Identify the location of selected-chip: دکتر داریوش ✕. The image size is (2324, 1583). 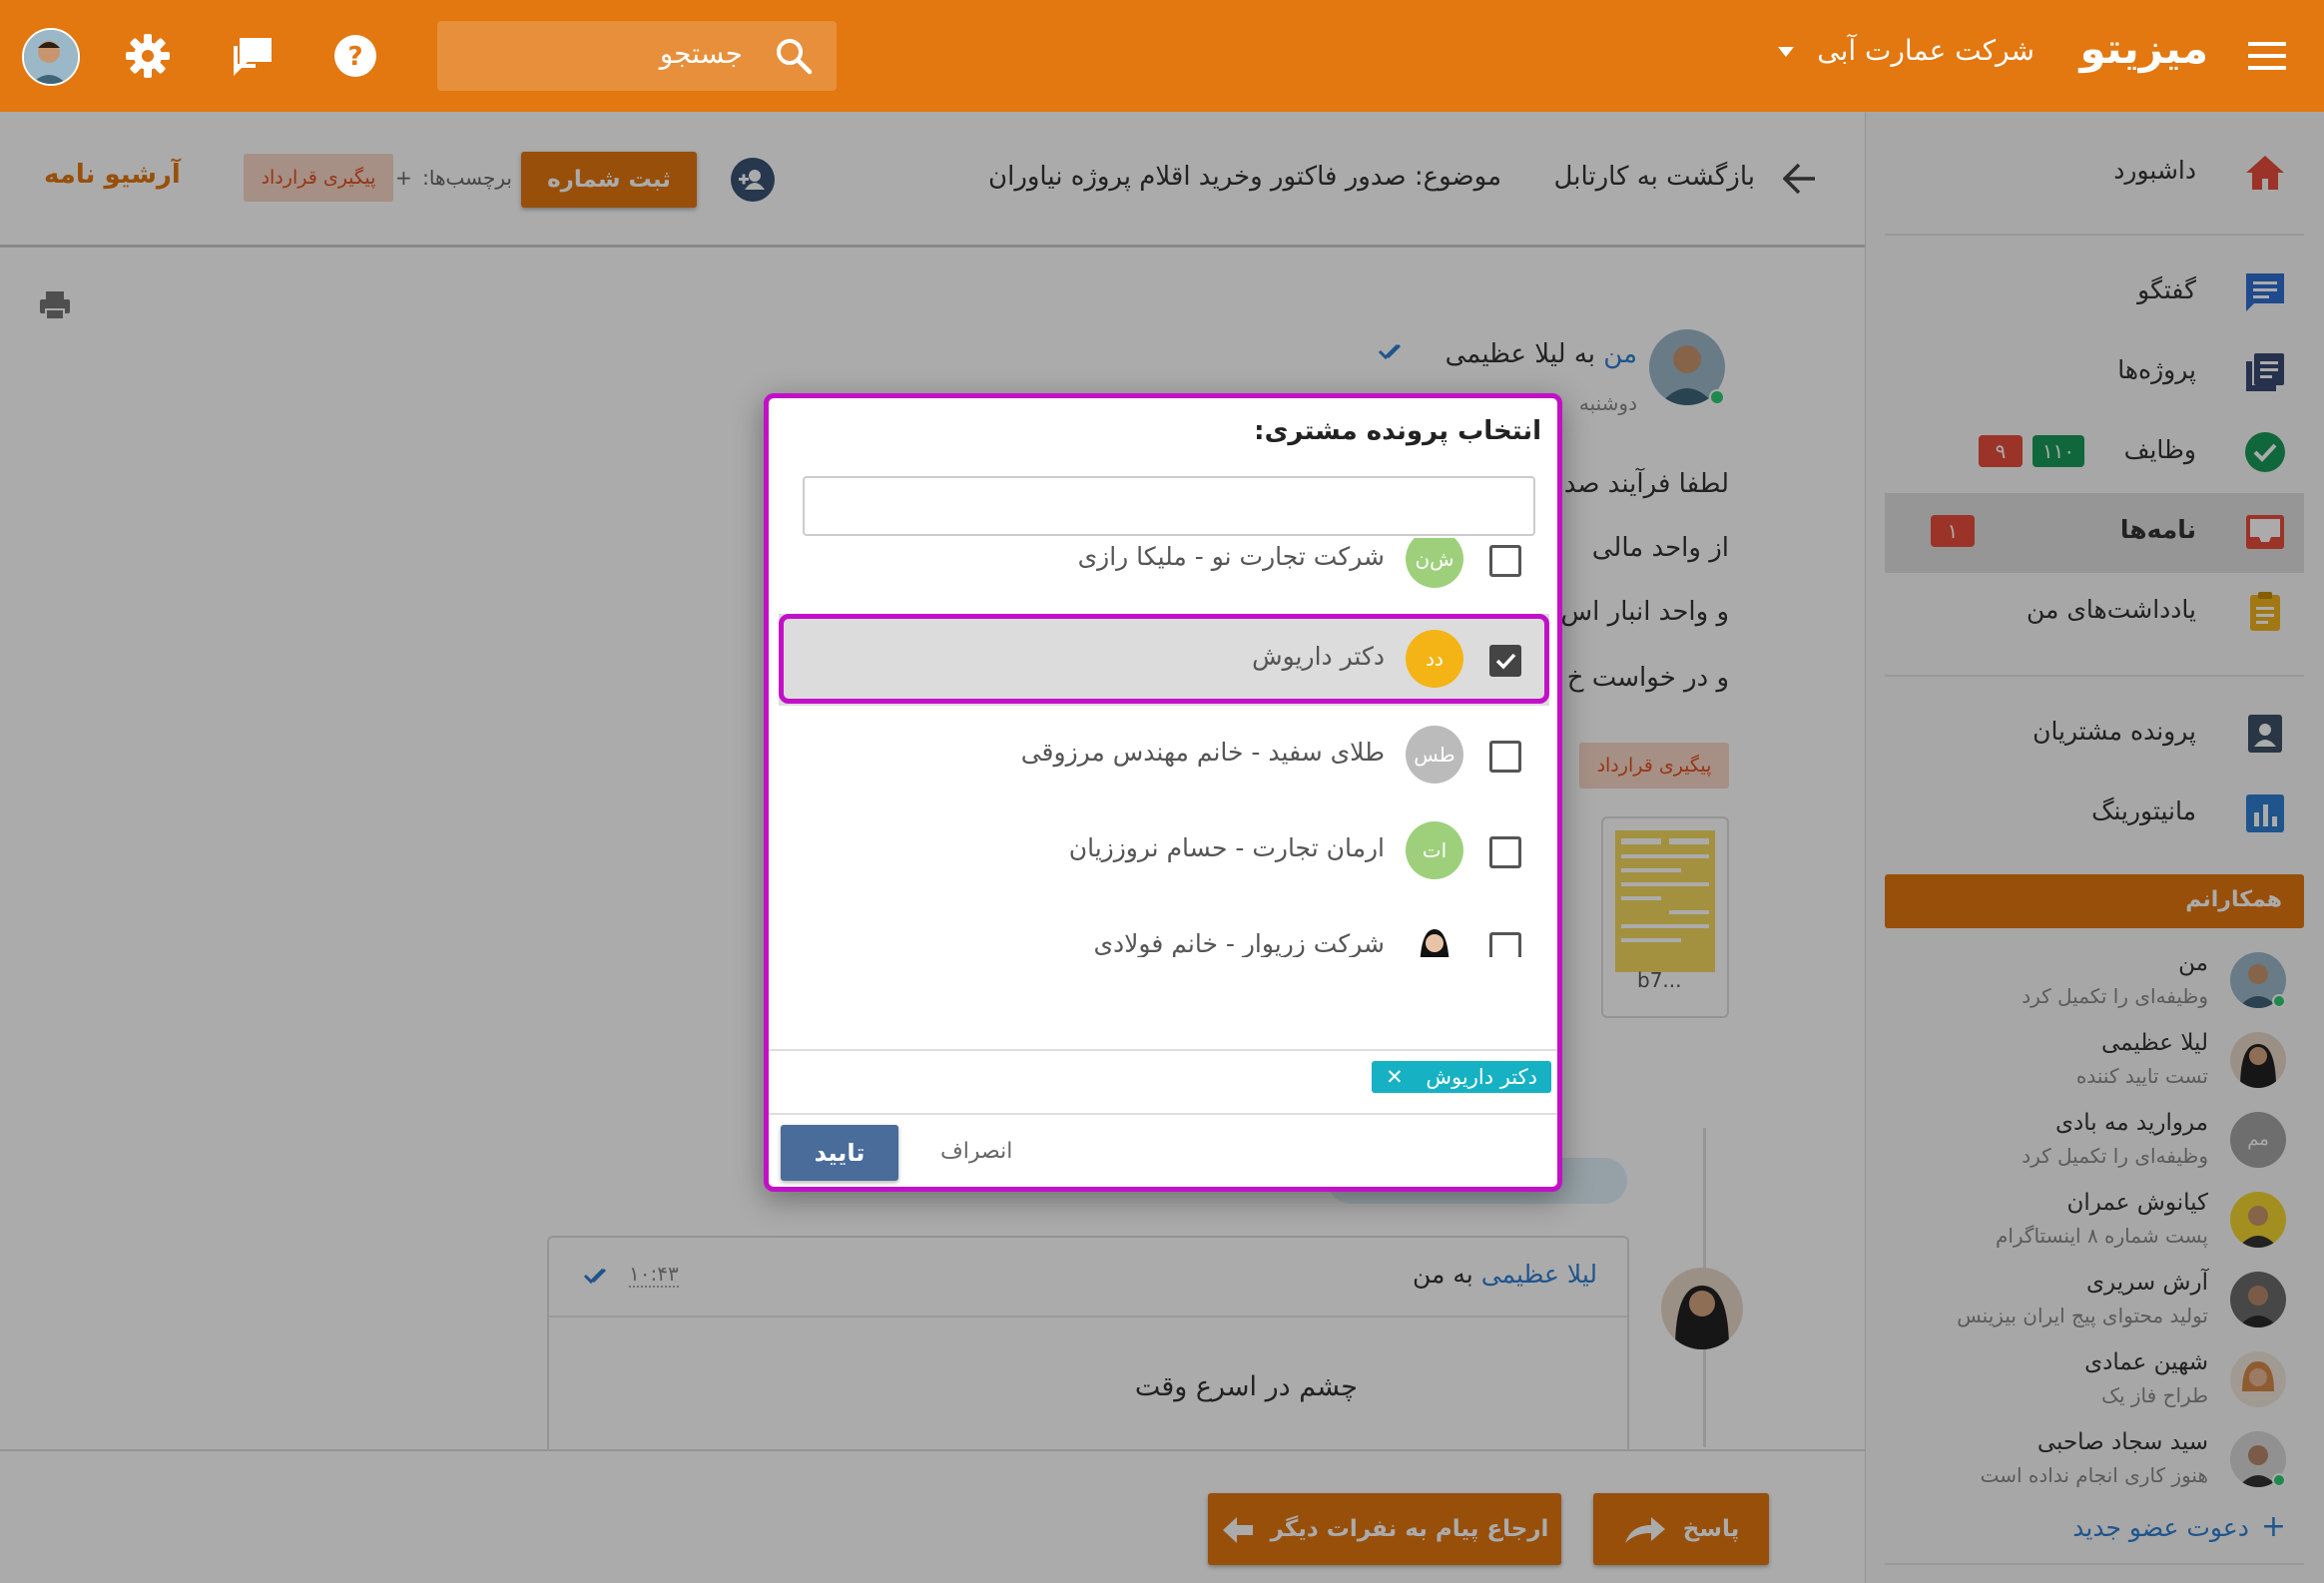
(1462, 1077).